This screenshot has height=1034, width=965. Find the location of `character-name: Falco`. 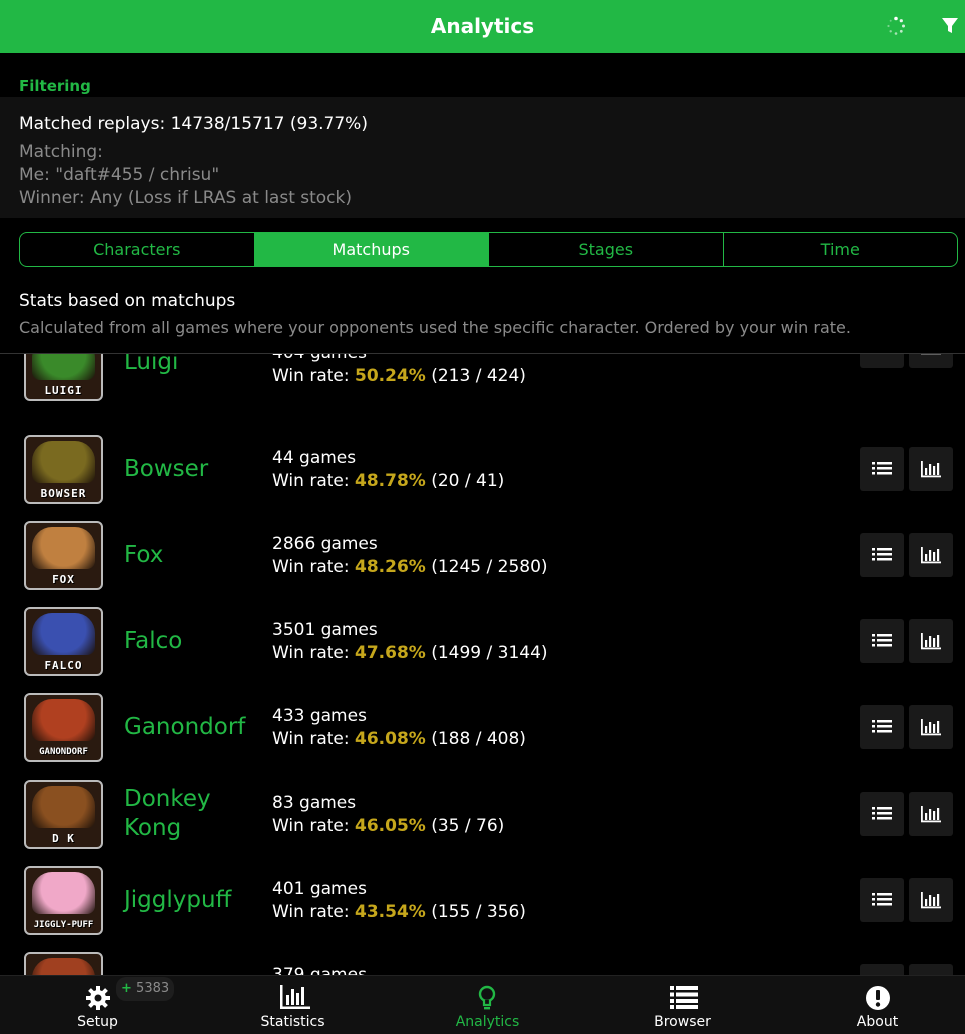

character-name: Falco is located at coordinates (153, 641).